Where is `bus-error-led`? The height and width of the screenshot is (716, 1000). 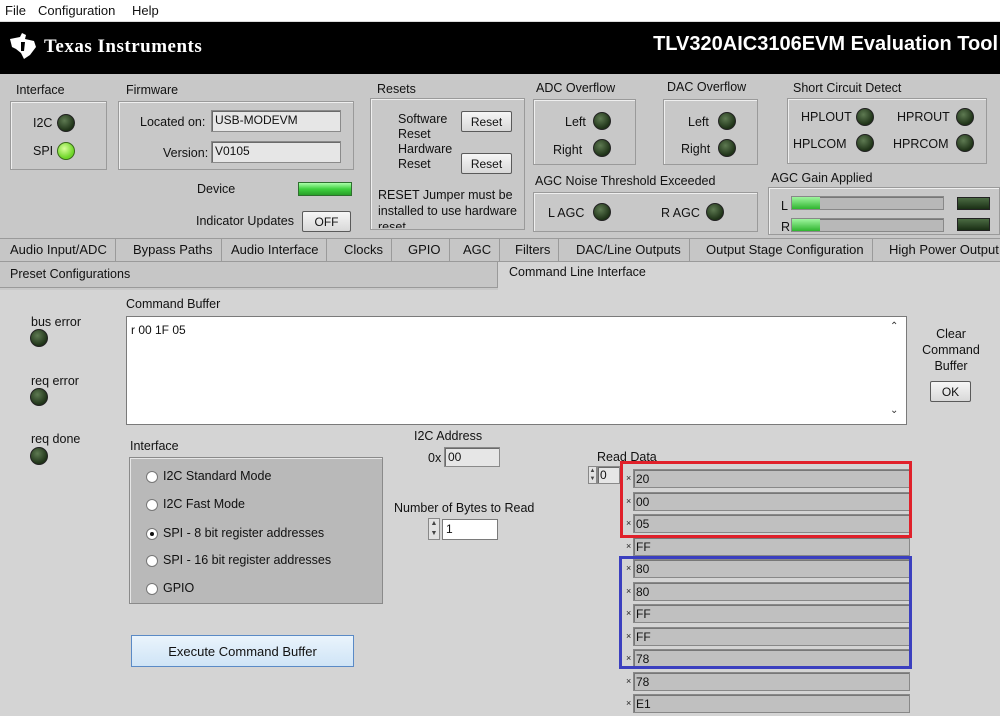 bus-error-led is located at coordinates (39, 338).